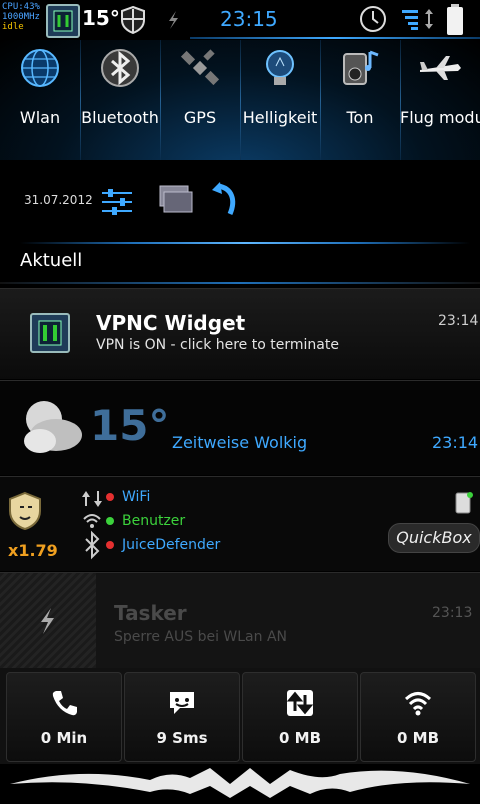 The height and width of the screenshot is (804, 480). I want to click on toggle-bluetooth: Bluetooth, so click(120, 100).